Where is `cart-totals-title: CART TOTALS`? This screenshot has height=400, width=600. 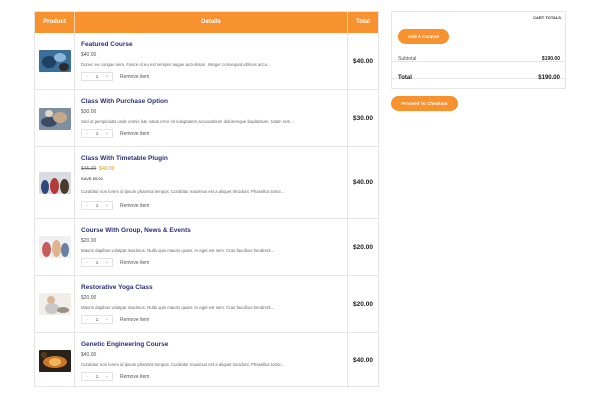
cart-totals-title: CART TOTALS is located at coordinates (547, 17).